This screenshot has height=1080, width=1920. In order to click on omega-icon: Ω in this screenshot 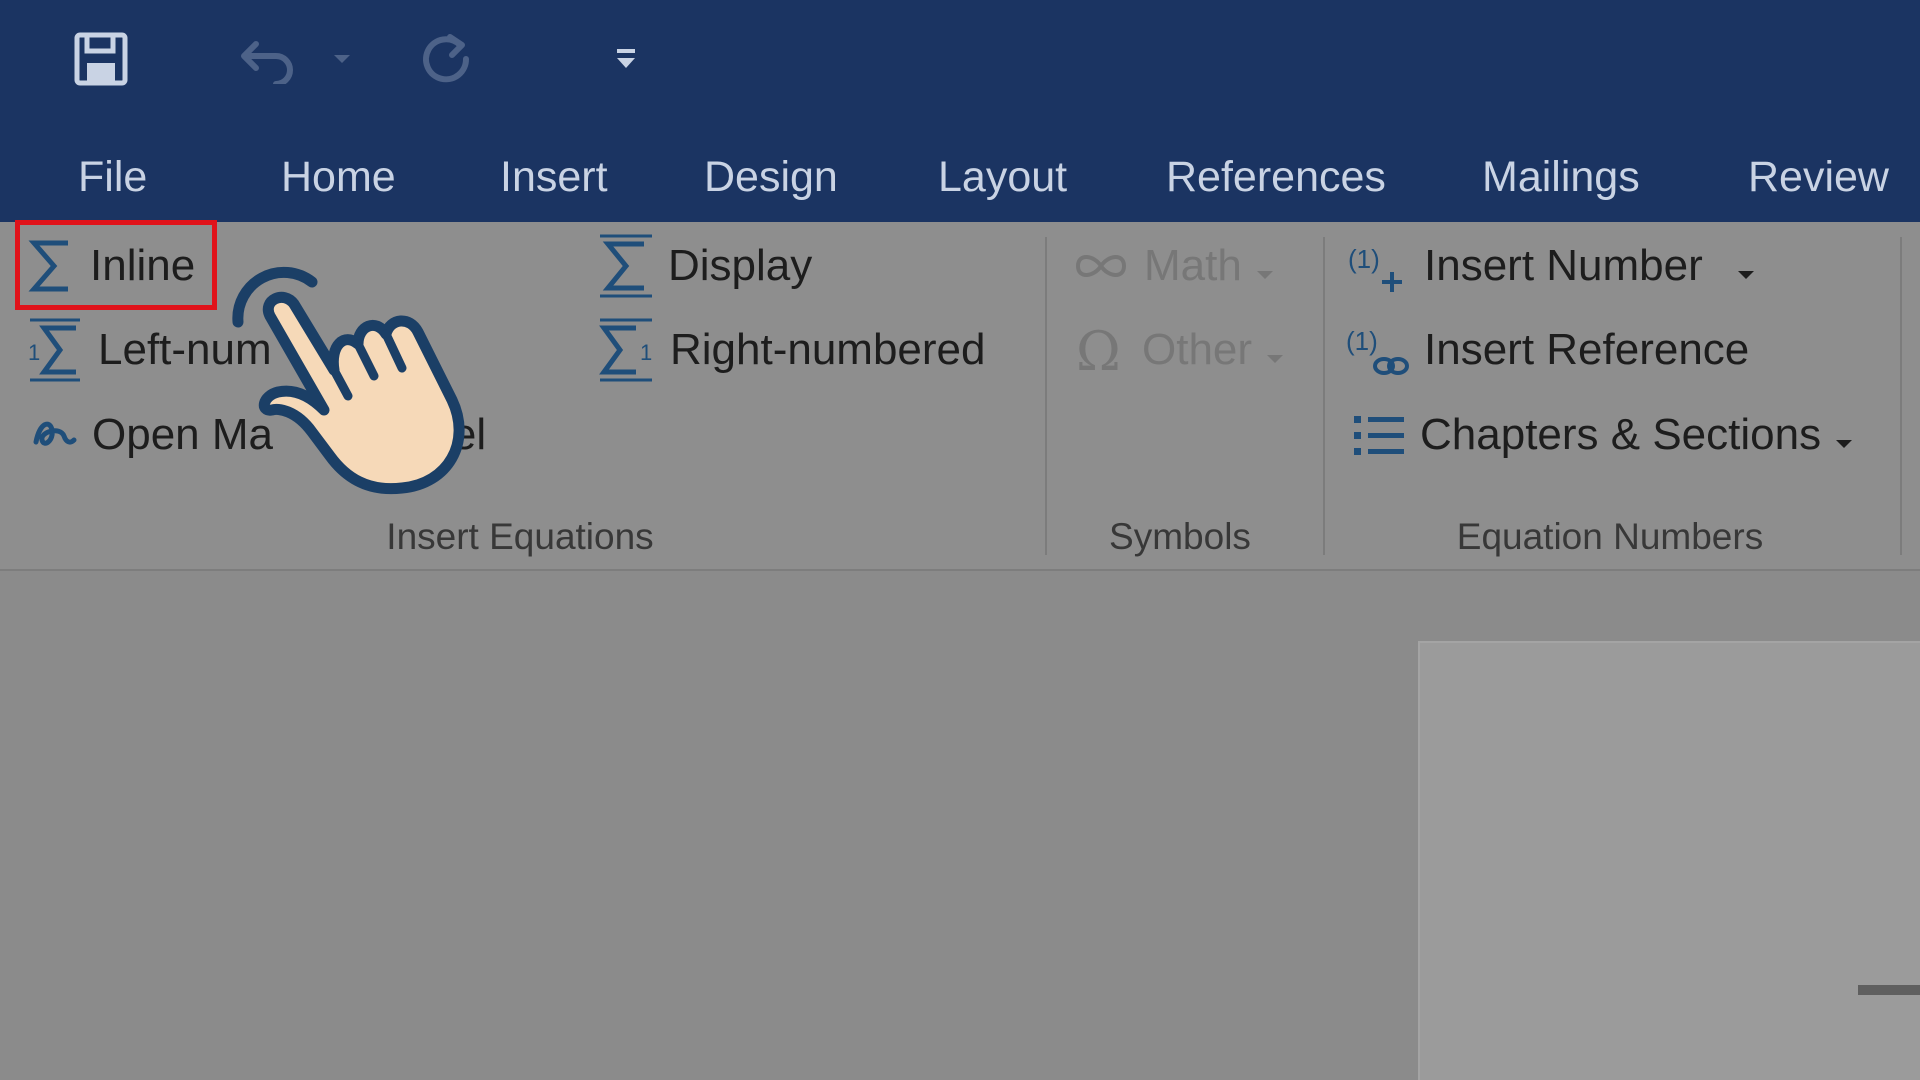, I will do `click(1100, 350)`.